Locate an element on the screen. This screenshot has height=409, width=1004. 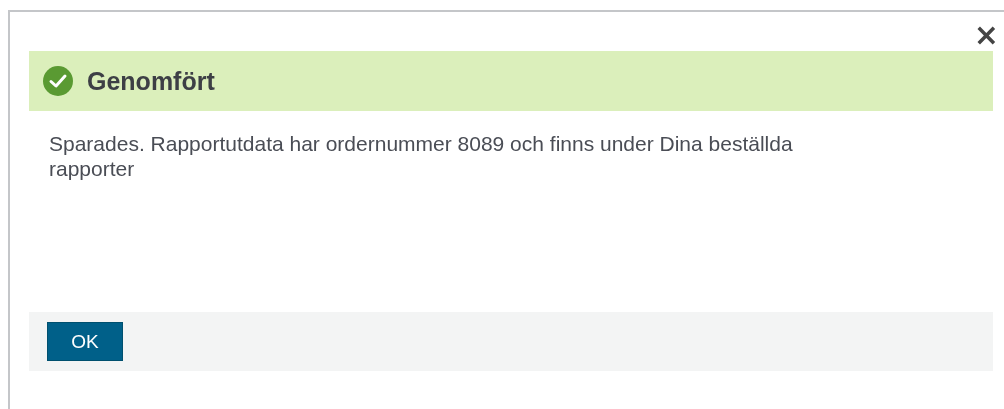
message-text: Sparades. Rapportutdata har ordernummer 8089 och finns under Dina beställda rapporter is located at coordinates (421, 156).